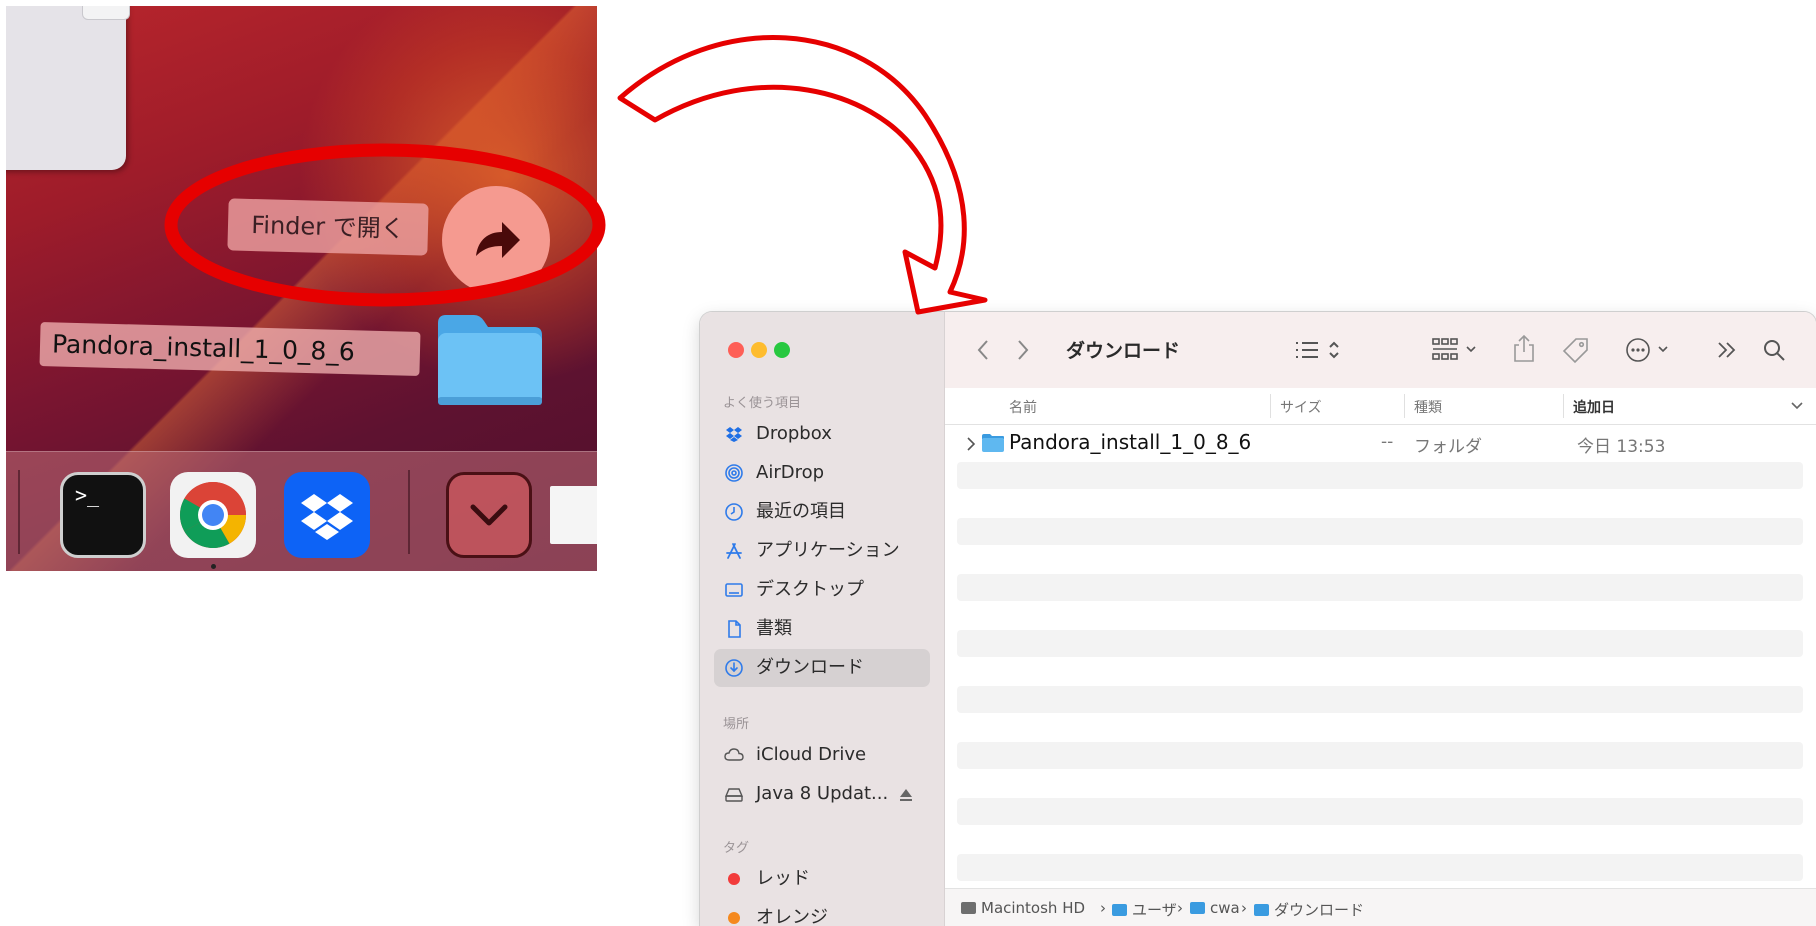 This screenshot has width=1816, height=926. Describe the element at coordinates (1301, 407) in the screenshot. I see `column-size-header: サイズ` at that location.